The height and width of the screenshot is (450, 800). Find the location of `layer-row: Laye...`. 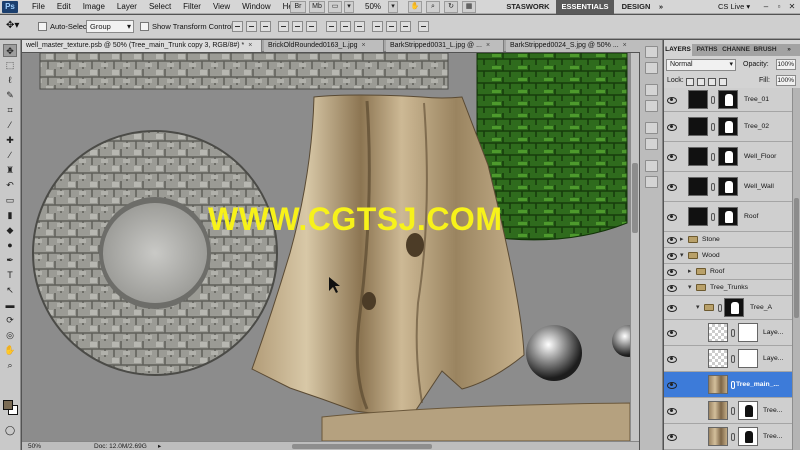

layer-row: Laye... is located at coordinates (732, 359).